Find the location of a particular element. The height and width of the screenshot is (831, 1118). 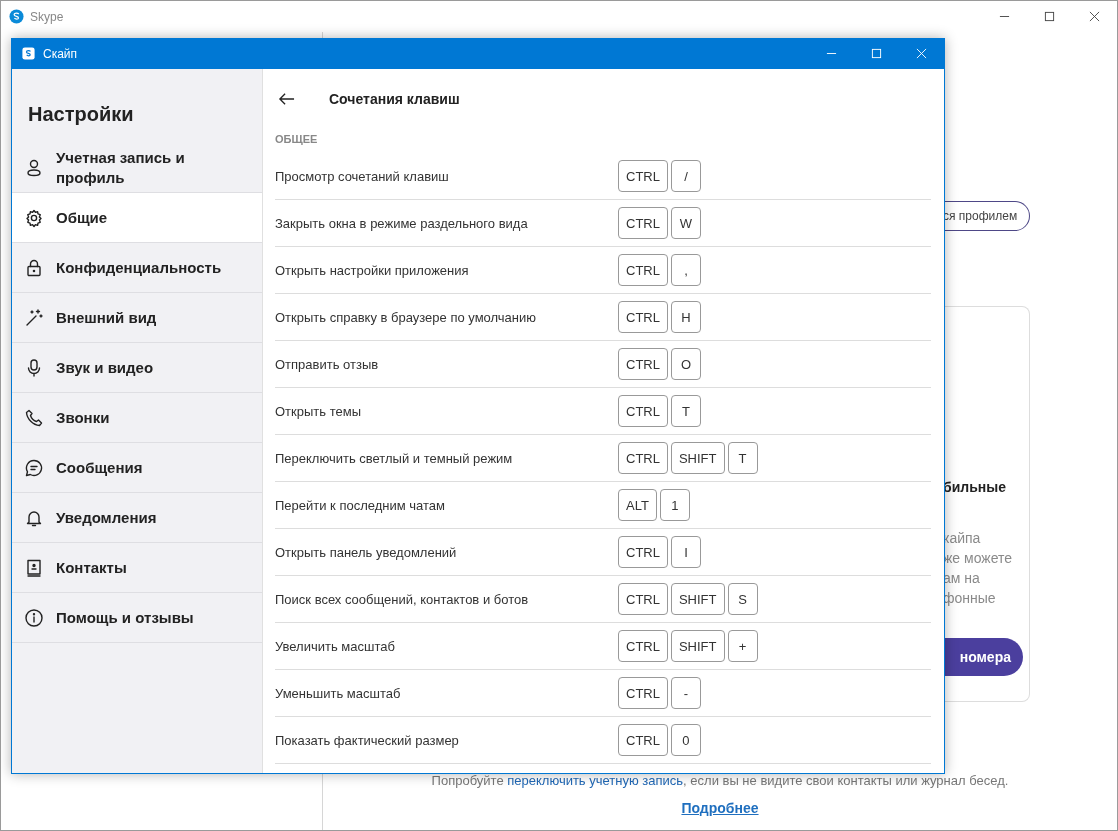

key-cap: 1 is located at coordinates (674, 505).